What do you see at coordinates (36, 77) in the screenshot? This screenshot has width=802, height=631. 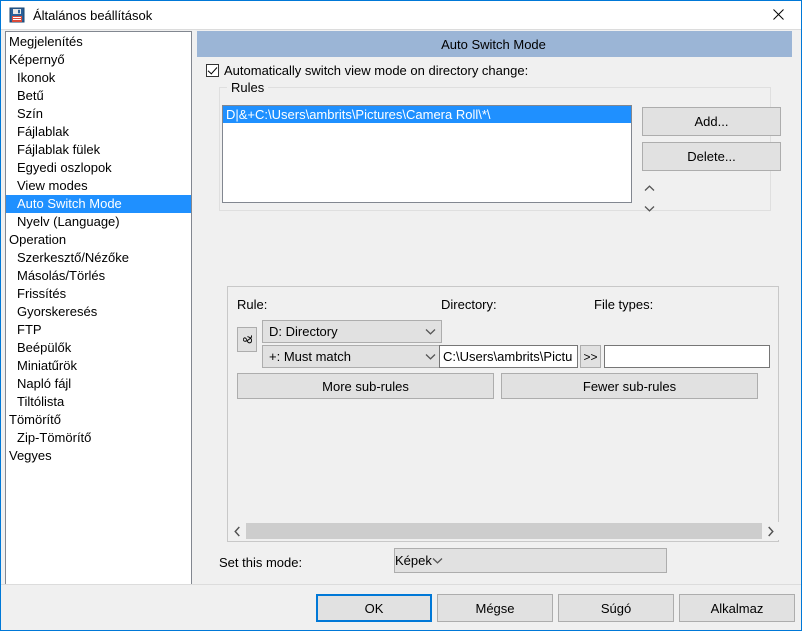 I see `sidebar-item-label: Ikonok` at bounding box center [36, 77].